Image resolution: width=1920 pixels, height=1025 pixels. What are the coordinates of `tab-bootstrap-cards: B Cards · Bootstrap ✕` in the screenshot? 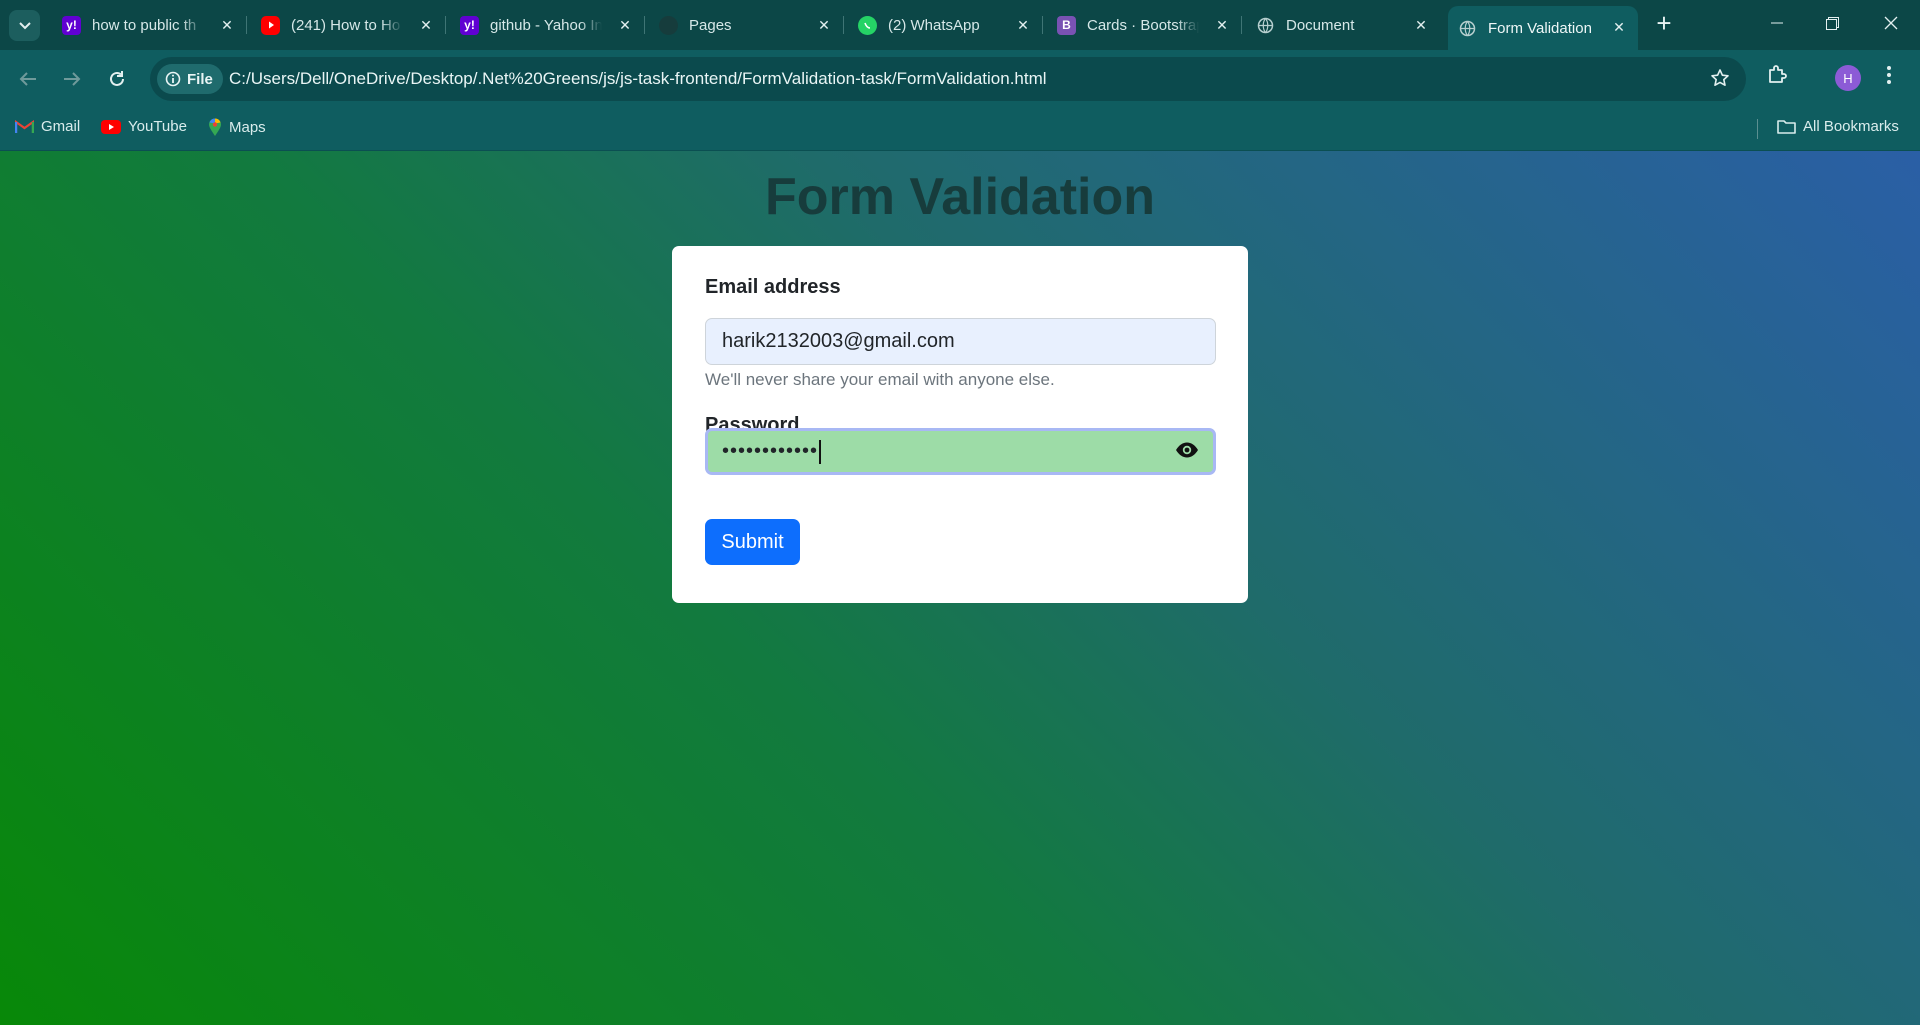 It's located at (1142, 25).